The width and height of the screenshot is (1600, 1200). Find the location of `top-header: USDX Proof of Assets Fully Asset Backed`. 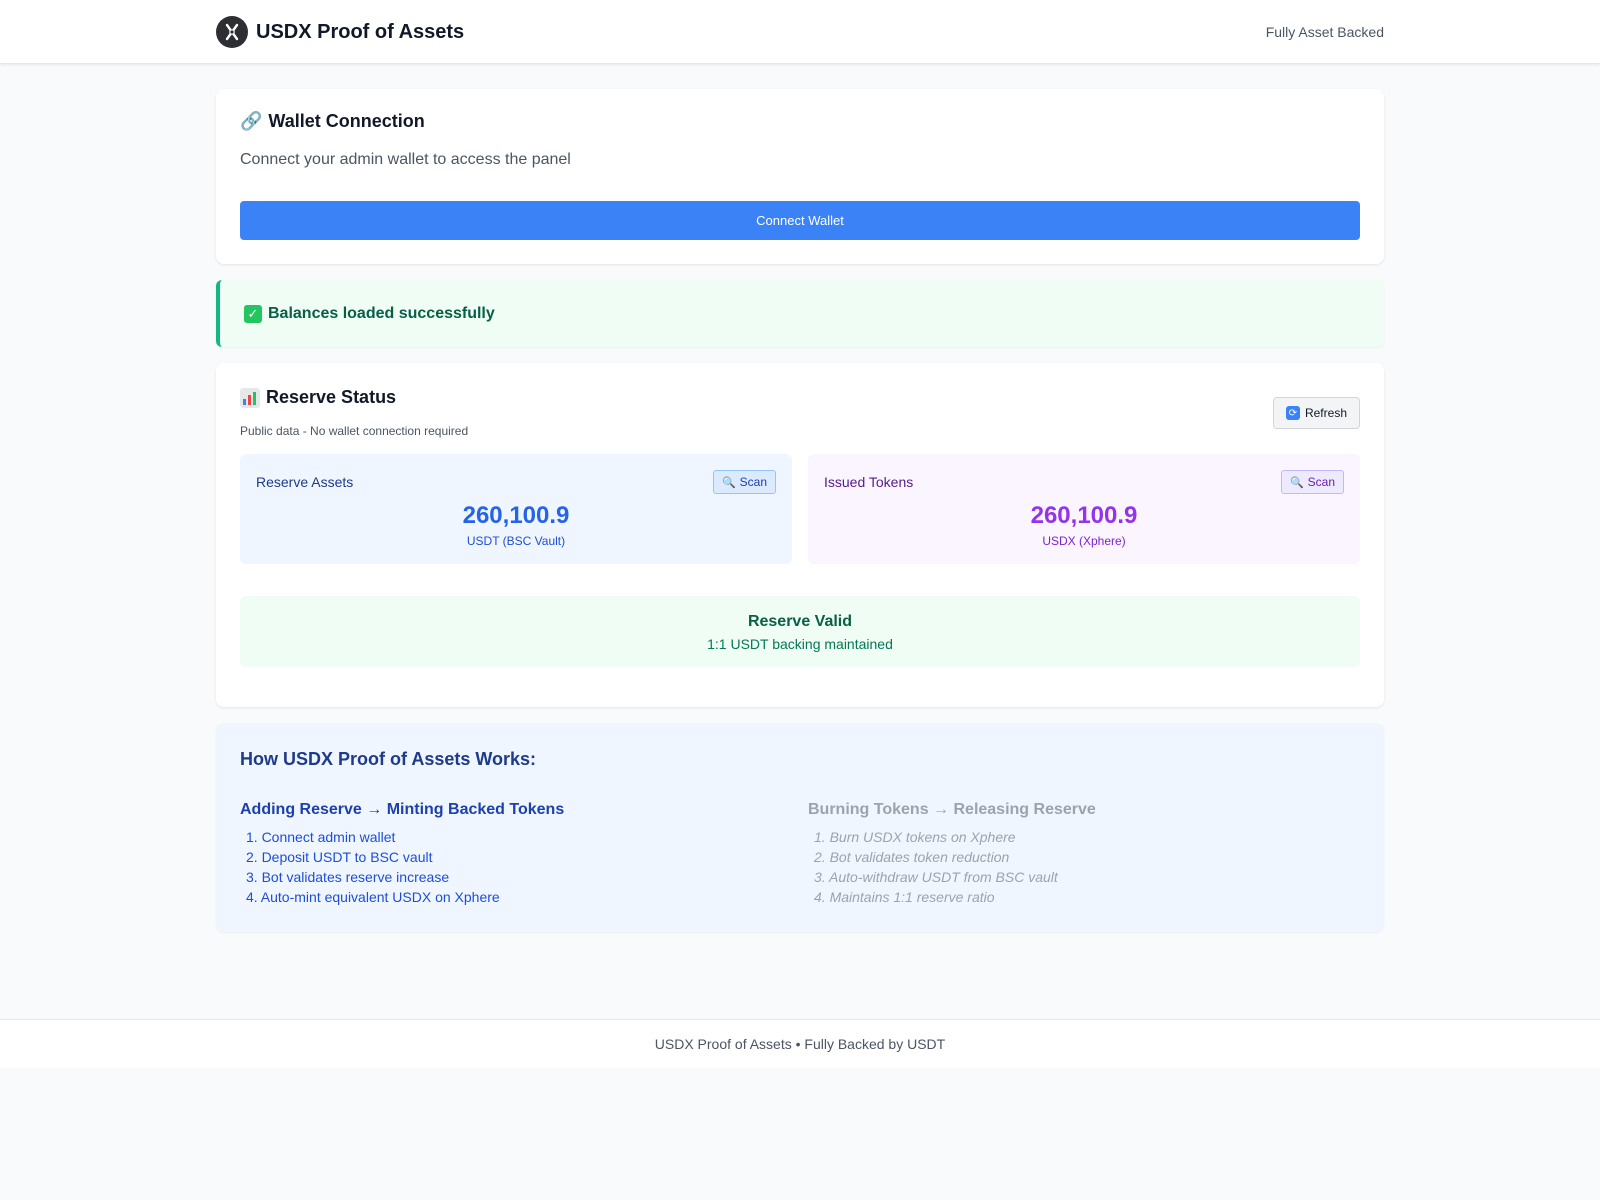

top-header: USDX Proof of Assets Fully Asset Backed is located at coordinates (800, 32).